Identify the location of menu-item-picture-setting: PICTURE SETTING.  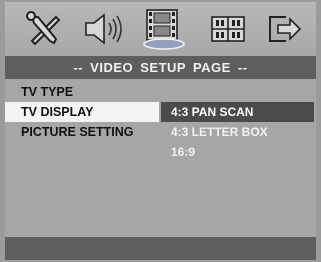
(69, 132).